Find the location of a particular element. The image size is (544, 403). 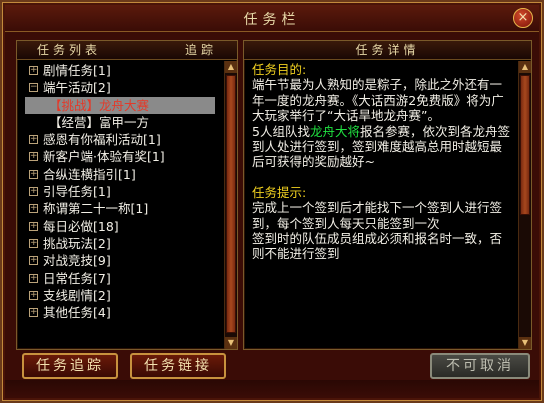

task-list-title: 任务列表 is located at coordinates (69, 50).